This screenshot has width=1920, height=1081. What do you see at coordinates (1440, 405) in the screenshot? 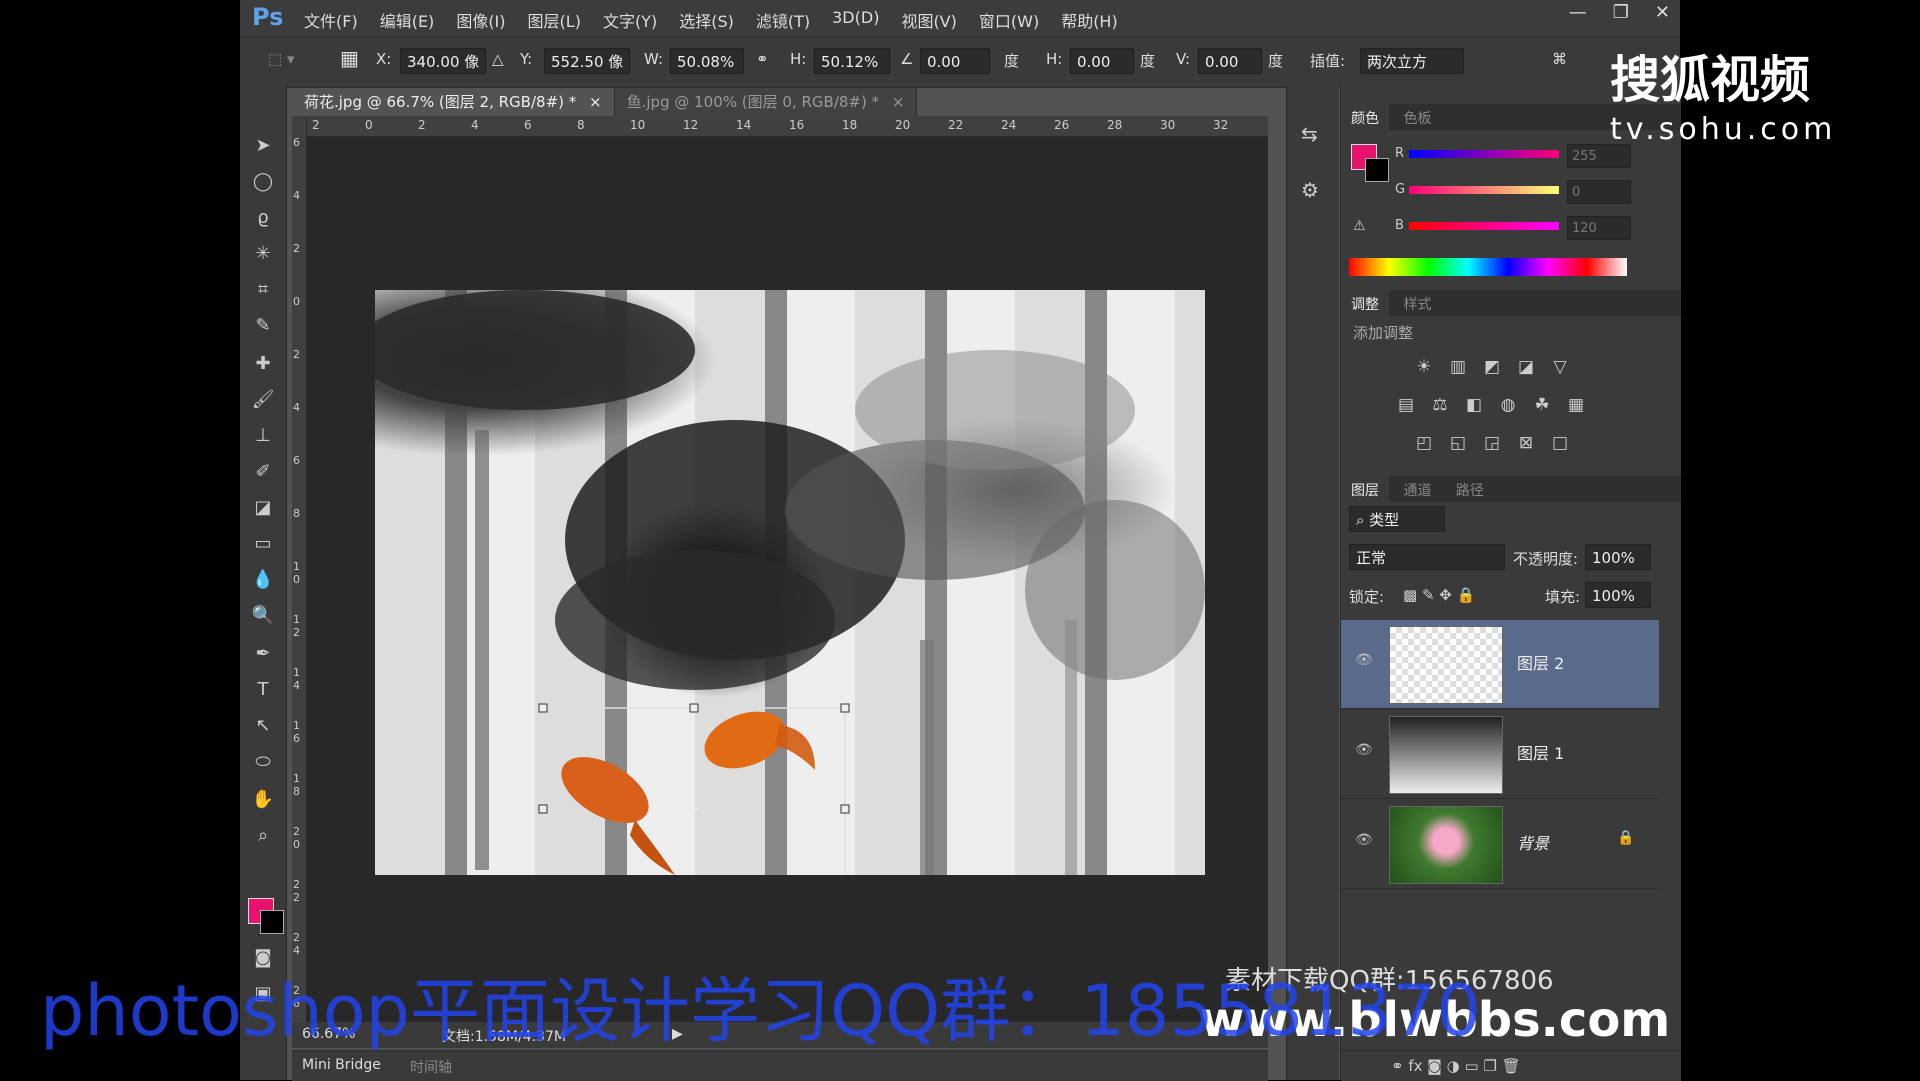
I see `color-balance-icon: ⚖` at bounding box center [1440, 405].